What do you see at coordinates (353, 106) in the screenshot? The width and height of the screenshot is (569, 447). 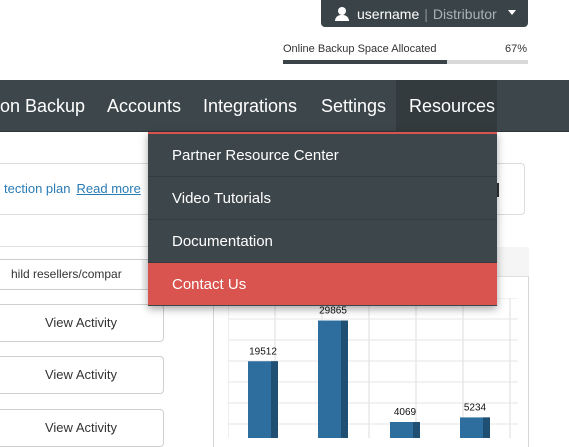 I see `nav-settings: Settings` at bounding box center [353, 106].